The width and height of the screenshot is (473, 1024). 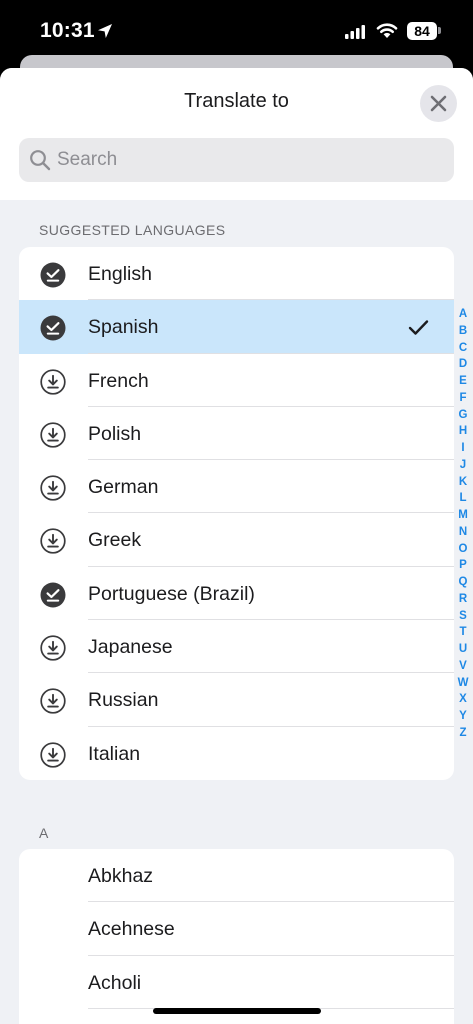 What do you see at coordinates (463, 616) in the screenshot?
I see `index-letter: S` at bounding box center [463, 616].